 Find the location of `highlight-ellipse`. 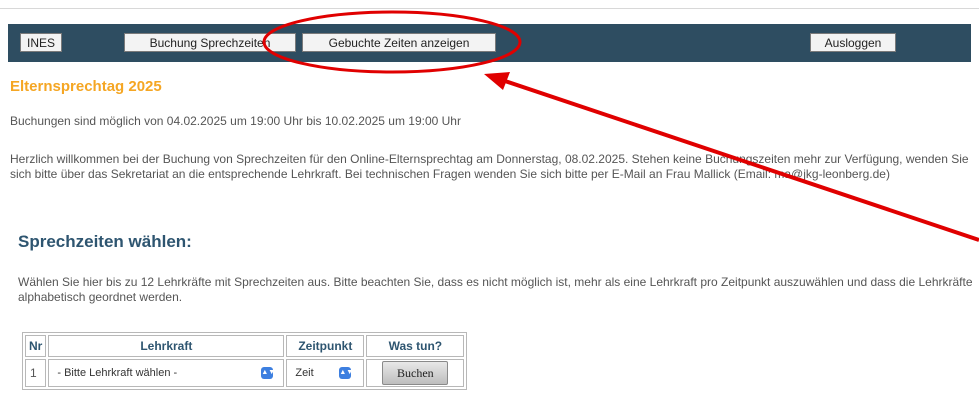

highlight-ellipse is located at coordinates (392, 42).